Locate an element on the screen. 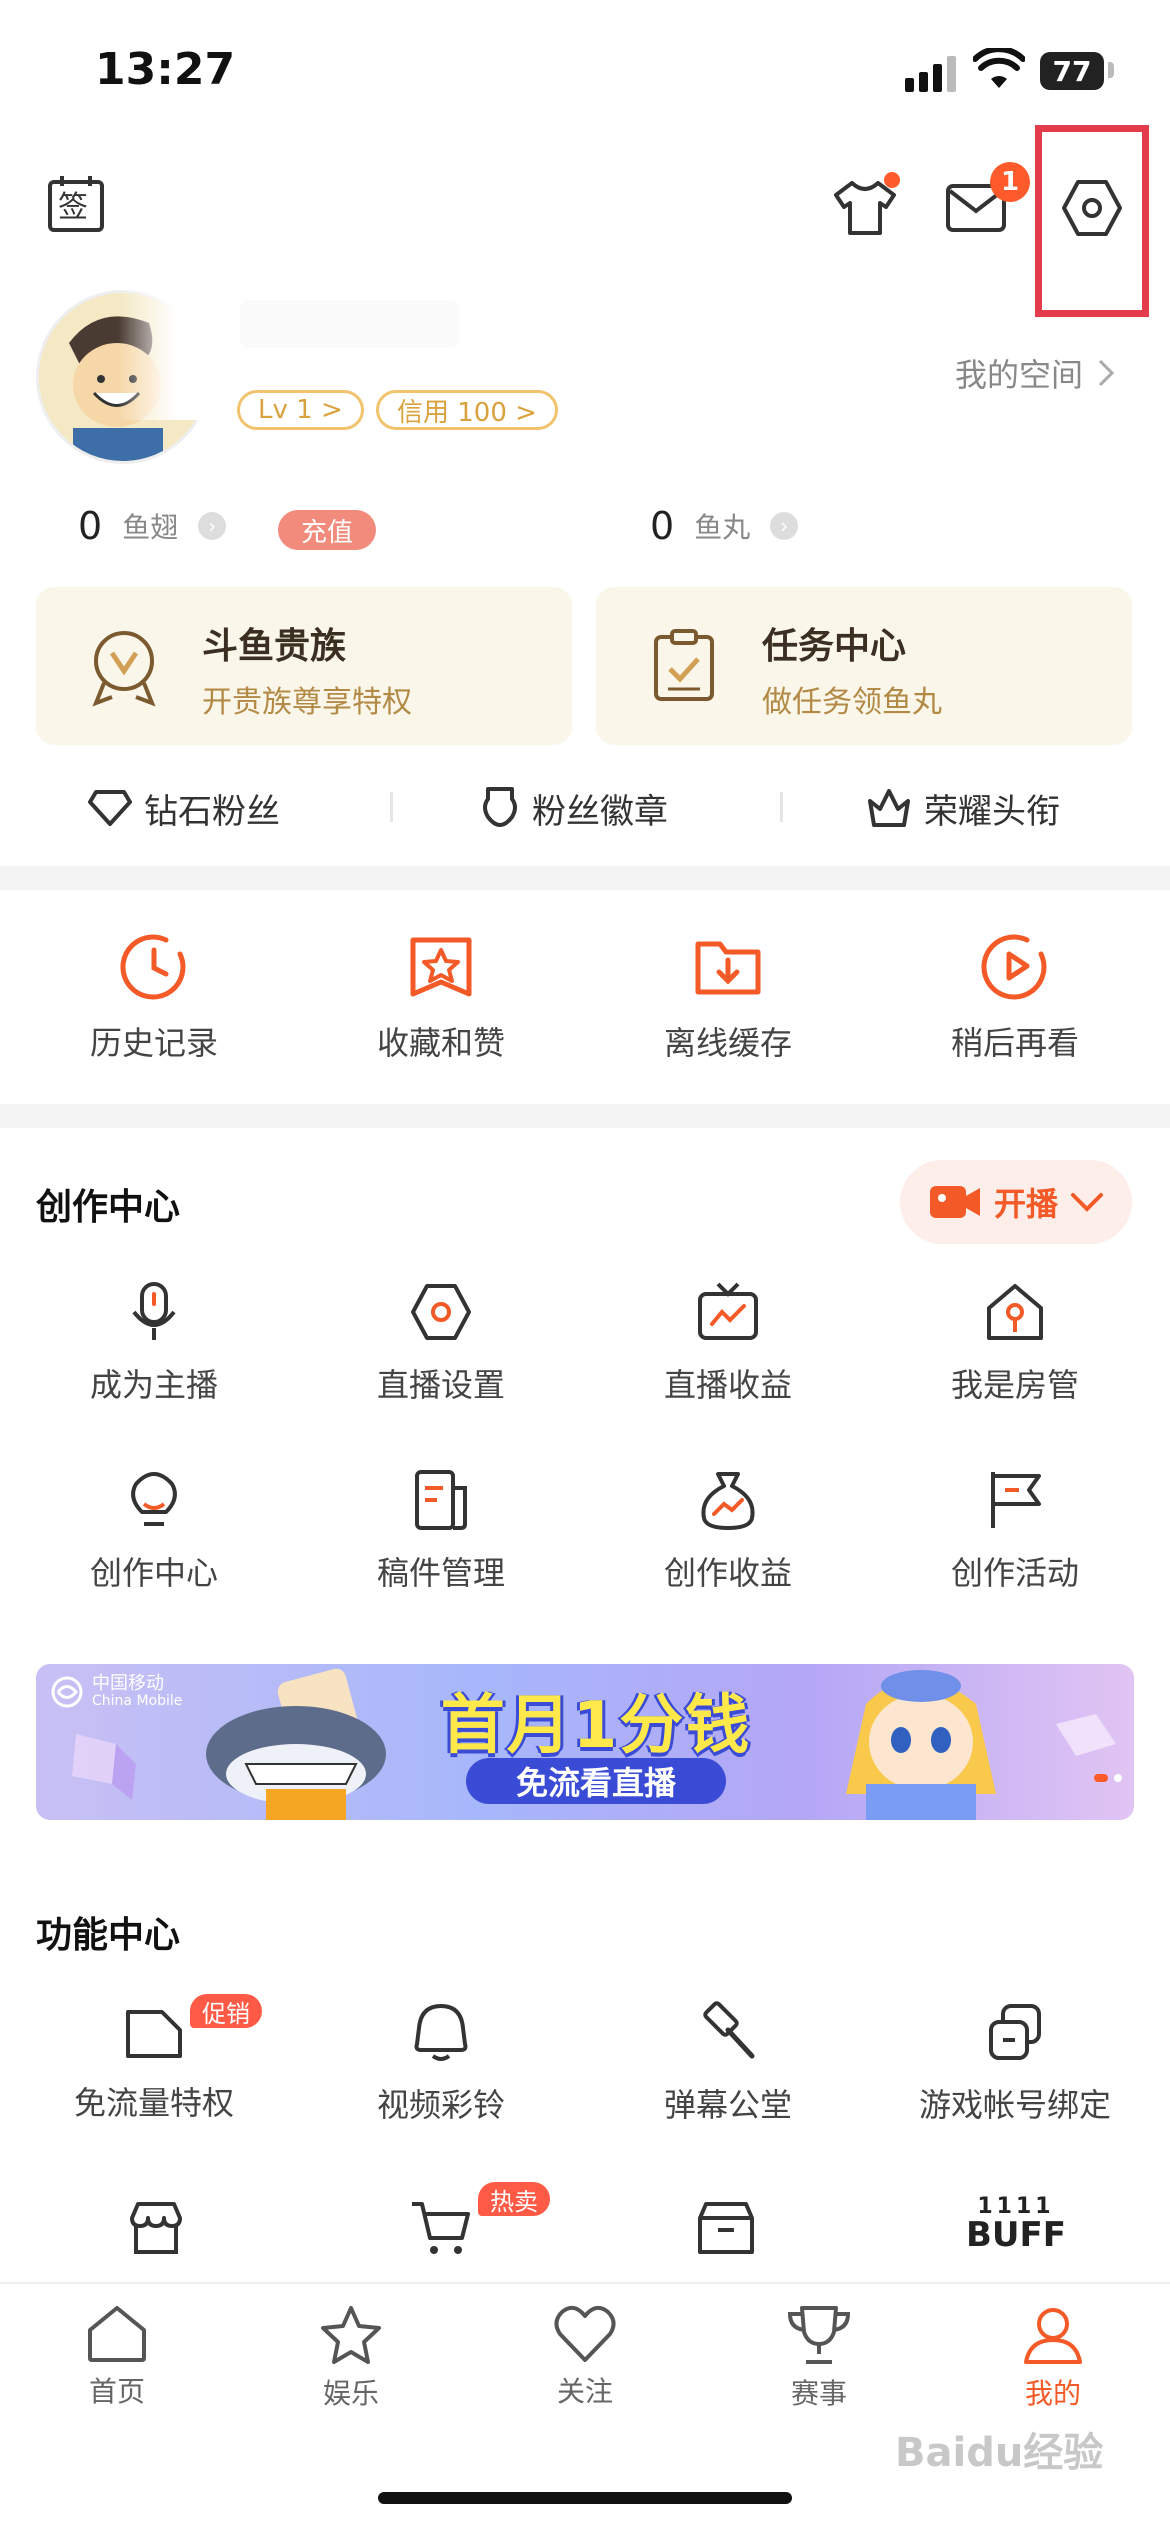 The height and width of the screenshot is (2534, 1170). house-key-icon is located at coordinates (1015, 1312).